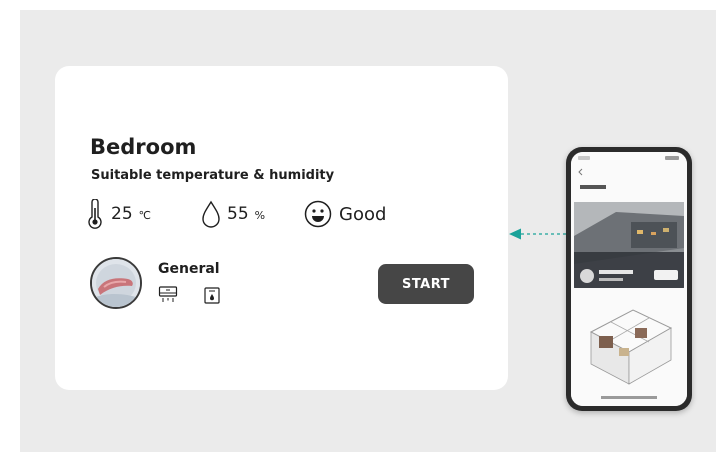  I want to click on mode-name: General, so click(189, 269).